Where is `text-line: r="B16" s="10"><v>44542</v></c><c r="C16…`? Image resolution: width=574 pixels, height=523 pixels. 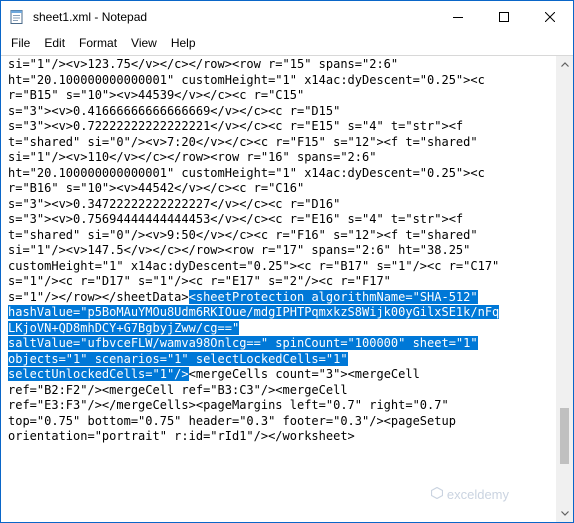
text-line: r="B16" s="10"><v>44542</v></c><c r="C16… is located at coordinates (253, 189).